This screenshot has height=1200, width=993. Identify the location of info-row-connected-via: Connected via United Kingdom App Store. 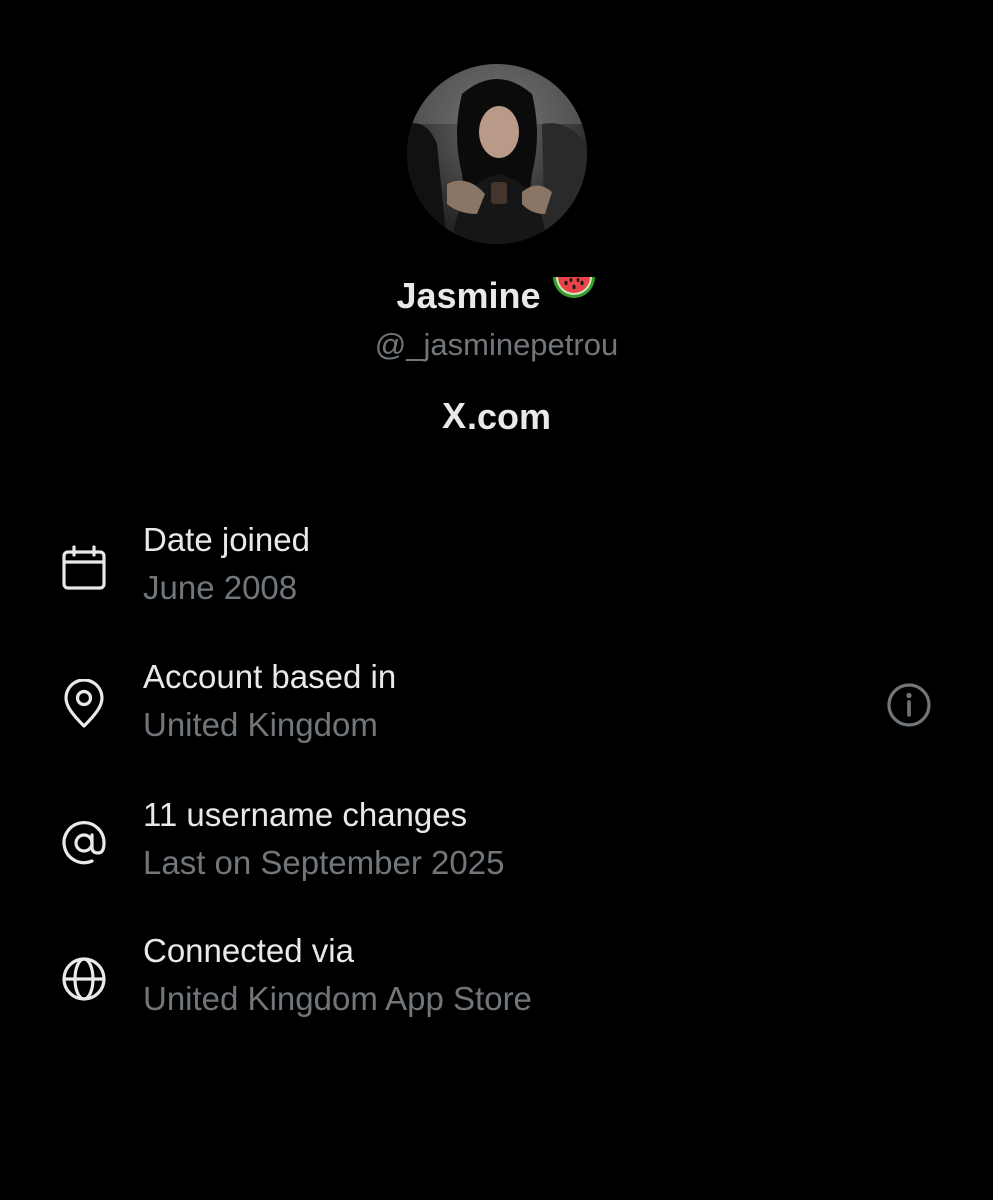
(496, 979).